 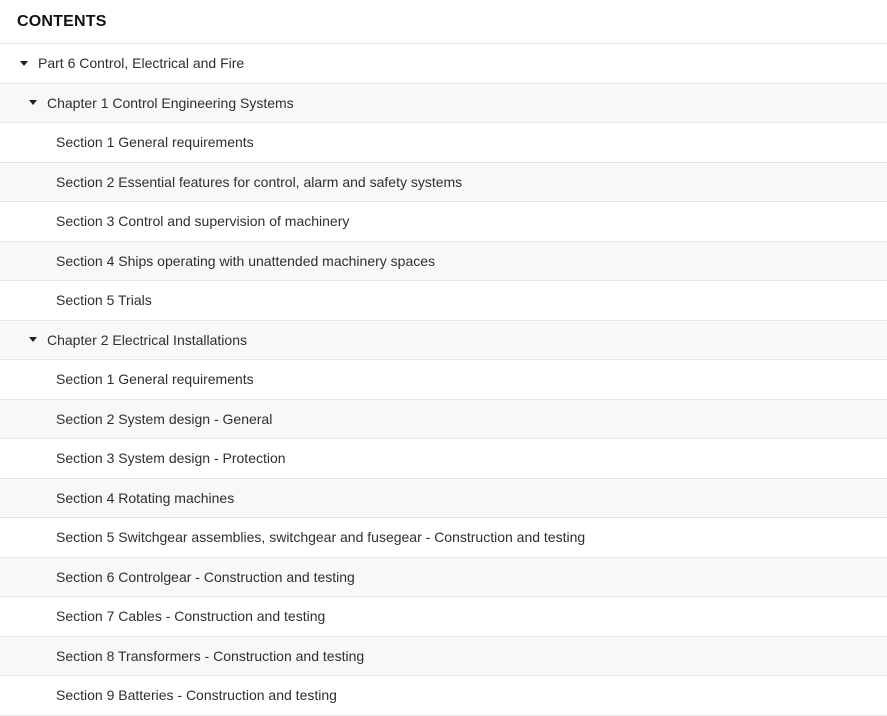 I want to click on toc-section-item: Section 4 Rotating machines, so click(x=443, y=498).